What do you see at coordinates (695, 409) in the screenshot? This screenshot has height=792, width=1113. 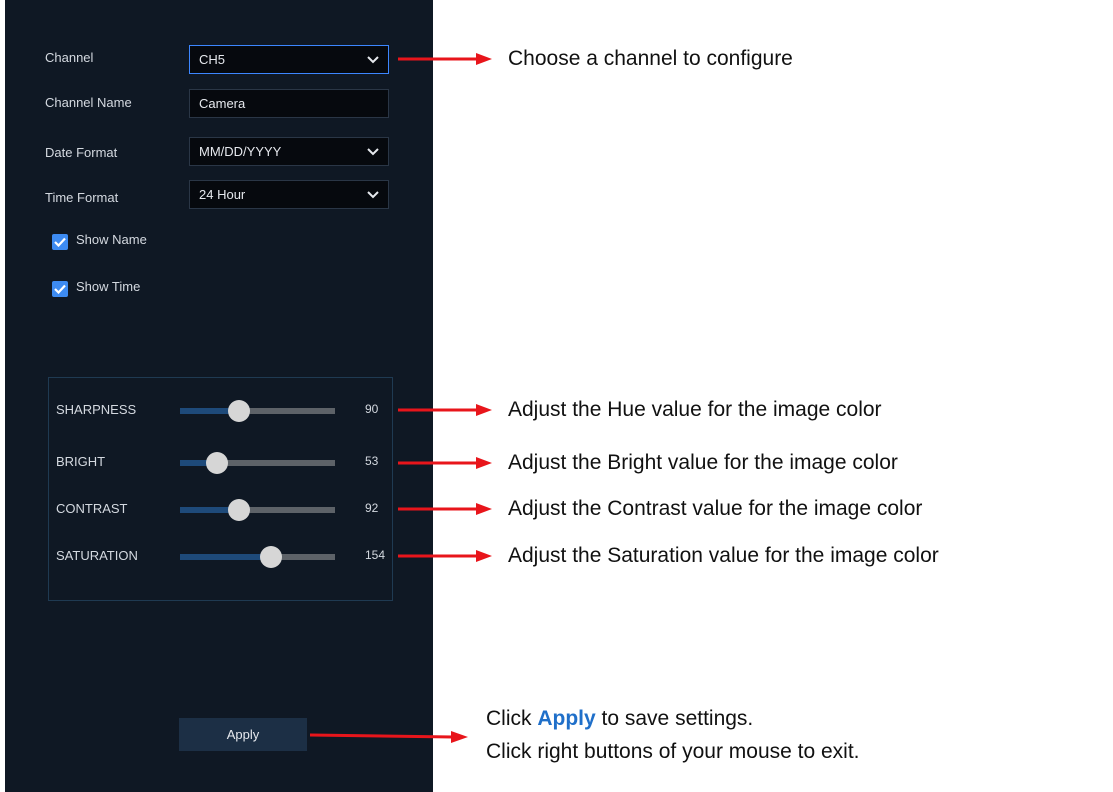 I see `annotation-sharpness: Adjust the Hue value for the image color` at bounding box center [695, 409].